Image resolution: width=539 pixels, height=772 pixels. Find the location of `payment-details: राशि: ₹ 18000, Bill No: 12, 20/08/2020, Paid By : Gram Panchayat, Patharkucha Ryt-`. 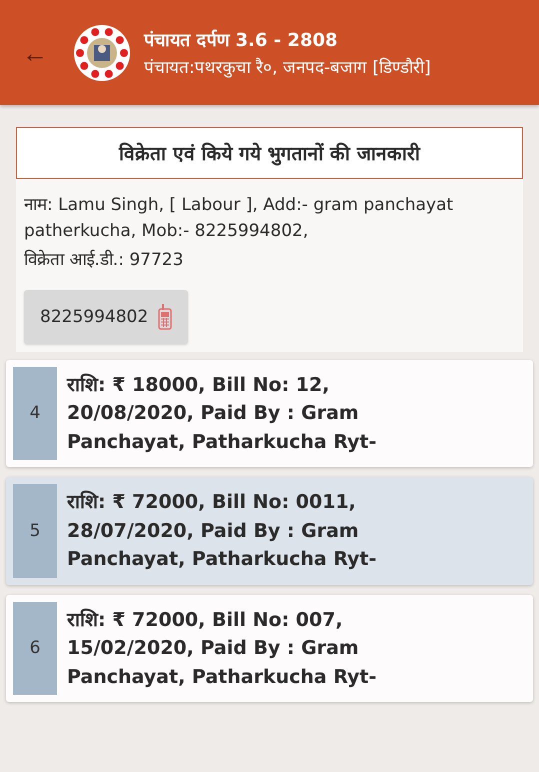

payment-details: राशि: ₹ 18000, Bill No: 12, 20/08/2020, Paid By : Gram Panchayat, Patharkucha Ryt- is located at coordinates (222, 413).